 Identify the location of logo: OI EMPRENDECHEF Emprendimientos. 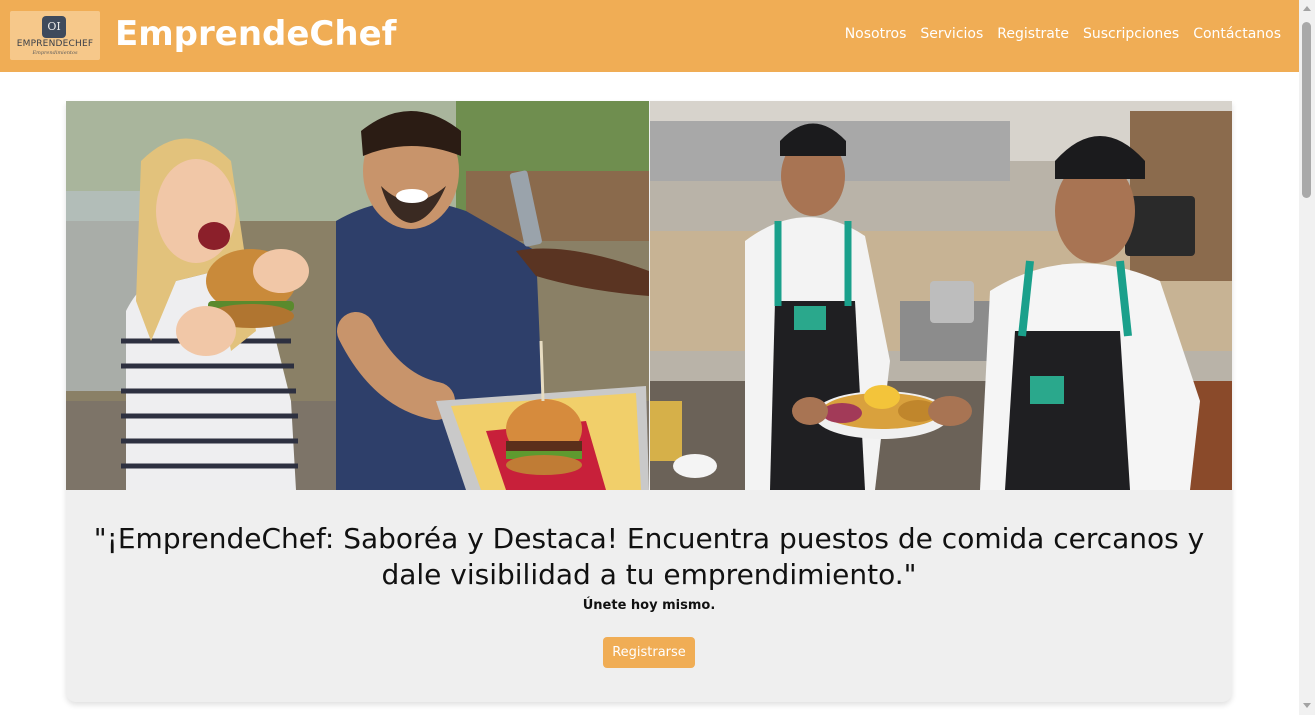
(55, 35).